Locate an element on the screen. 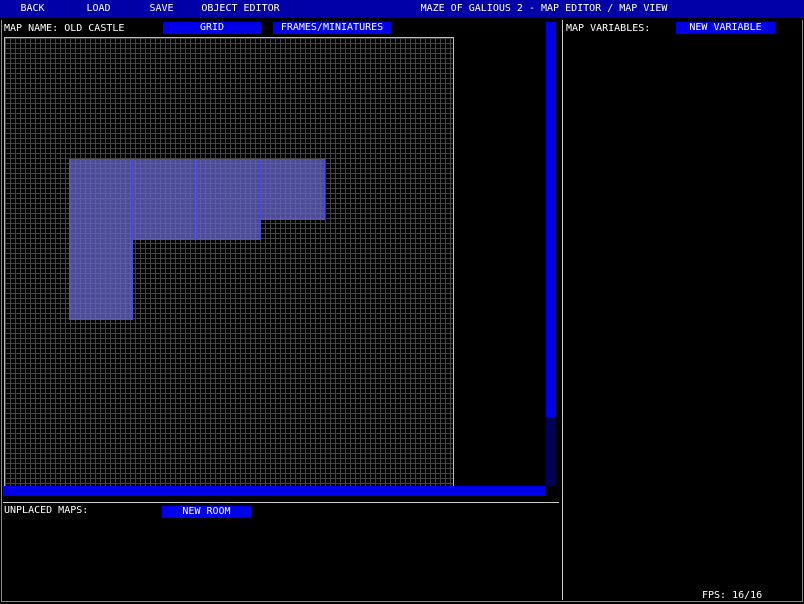 The image size is (804, 604). map-variables-label: MAP VARIABLES: is located at coordinates (608, 28).